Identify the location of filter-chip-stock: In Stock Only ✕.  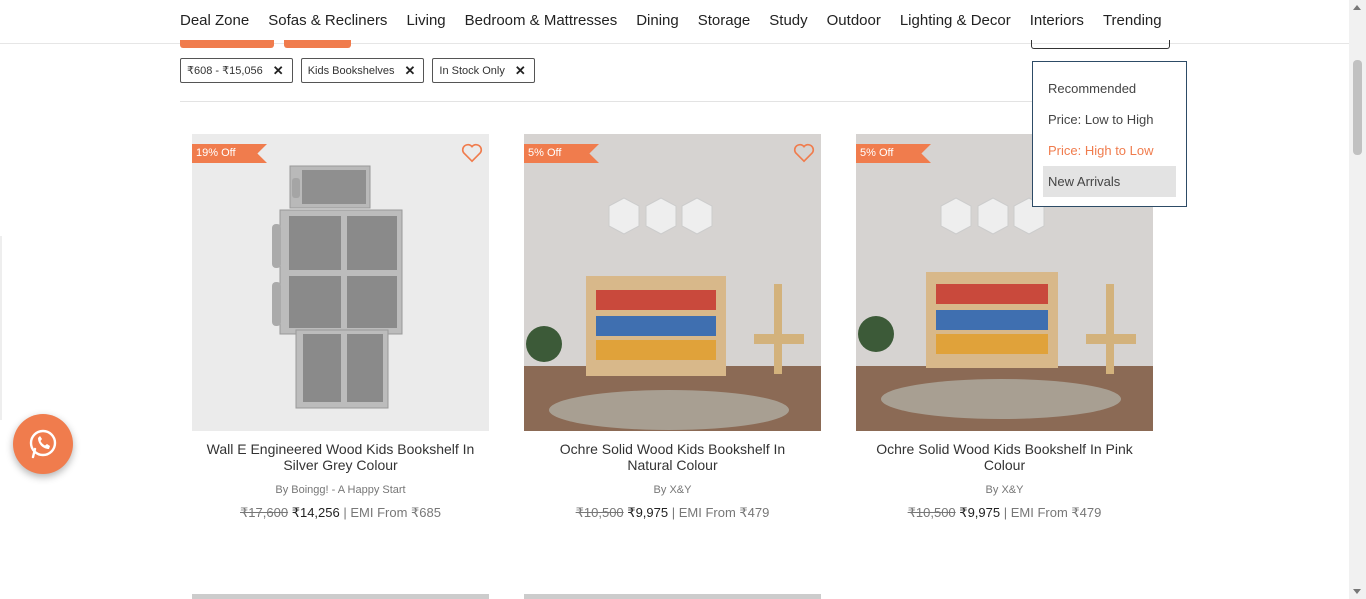
(483, 70).